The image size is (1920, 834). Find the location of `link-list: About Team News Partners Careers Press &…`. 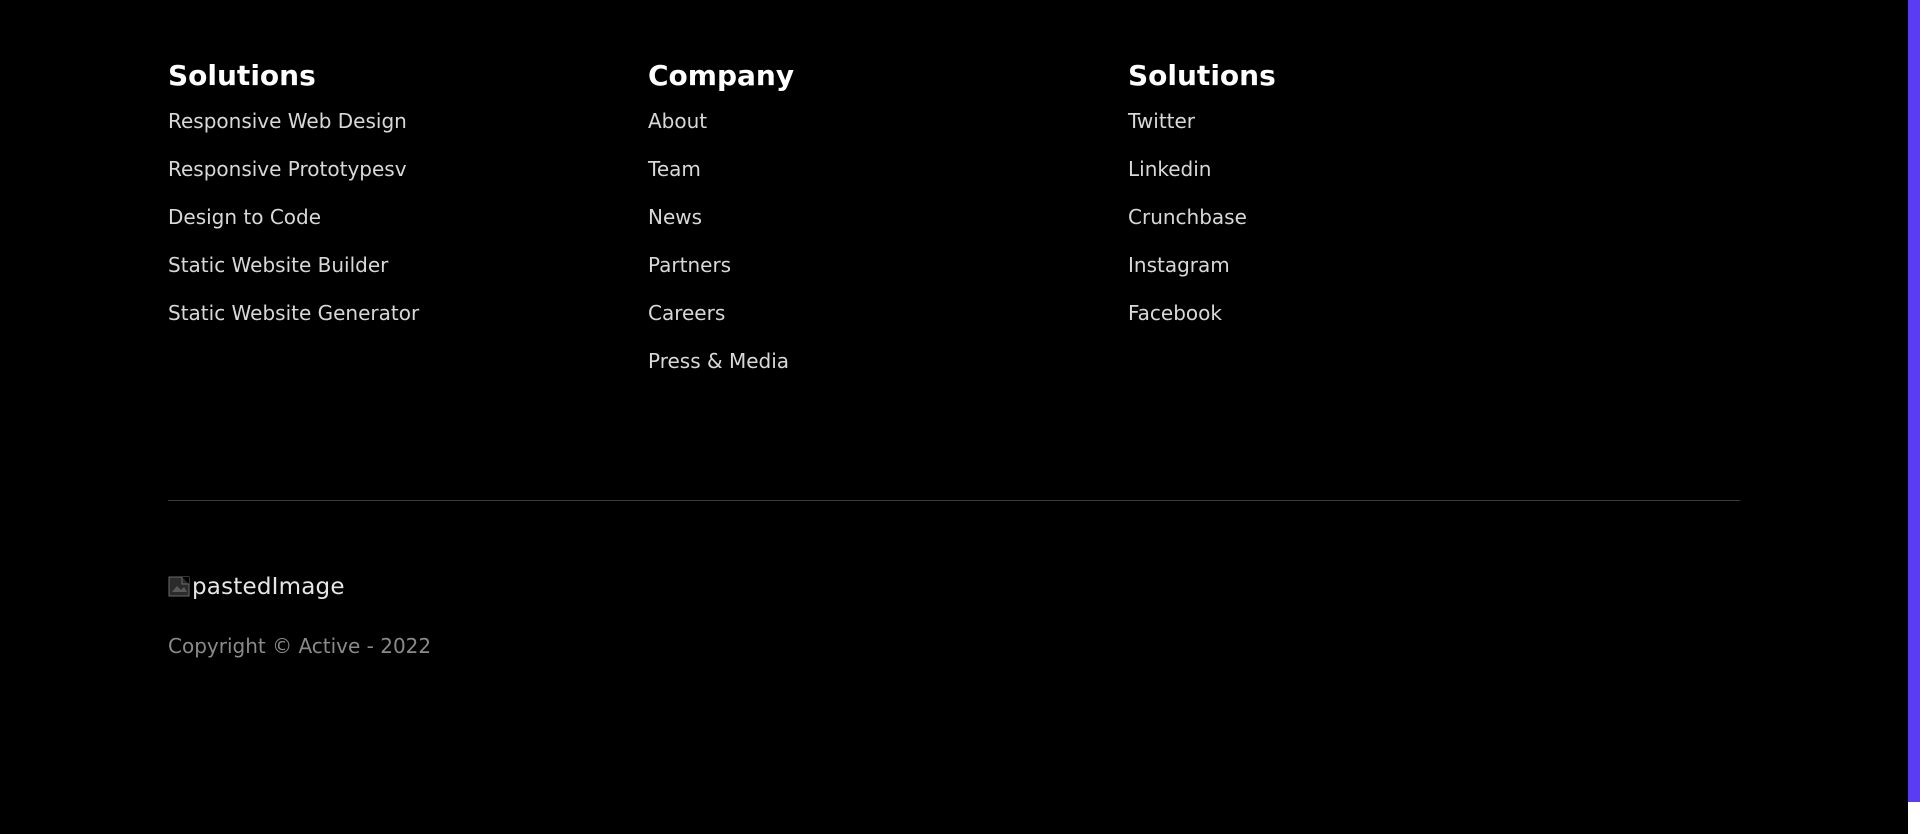

link-list: About Team News Partners Careers Press &… is located at coordinates (888, 252).